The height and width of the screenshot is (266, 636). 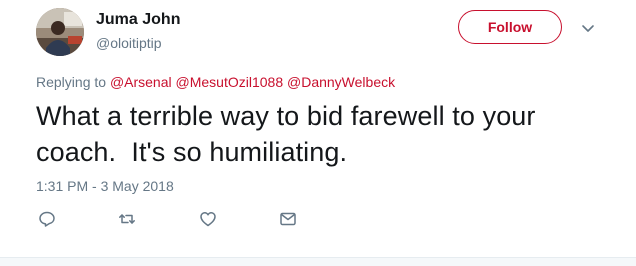 I want to click on replying-prefix: Replying to, so click(x=71, y=82).